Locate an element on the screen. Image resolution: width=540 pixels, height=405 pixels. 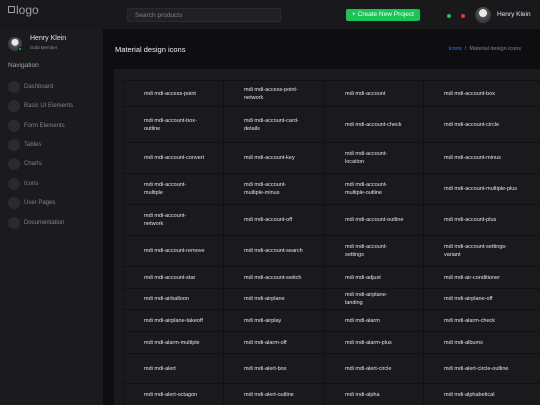
icon-cell: mdi mdi-account-box-outline is located at coordinates (173, 124).